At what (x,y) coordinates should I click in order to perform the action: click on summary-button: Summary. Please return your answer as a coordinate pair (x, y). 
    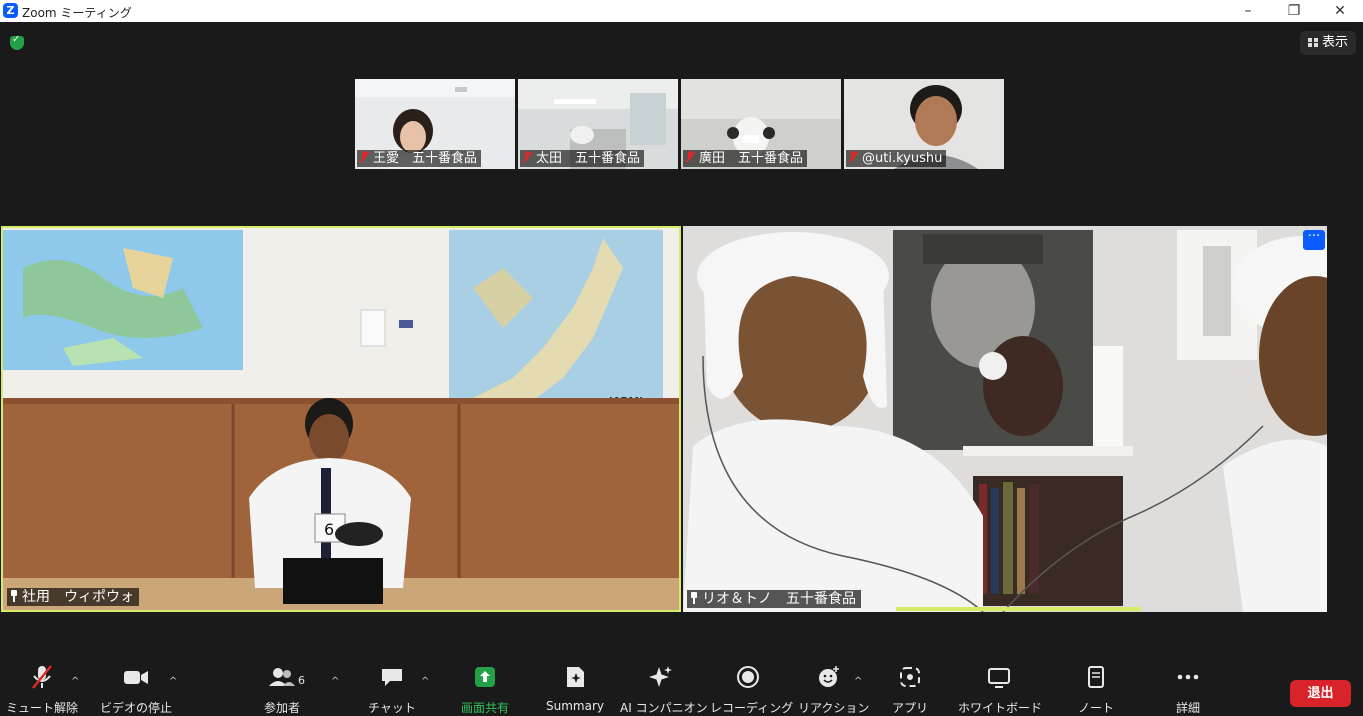
    Looking at the image, I should click on (575, 690).